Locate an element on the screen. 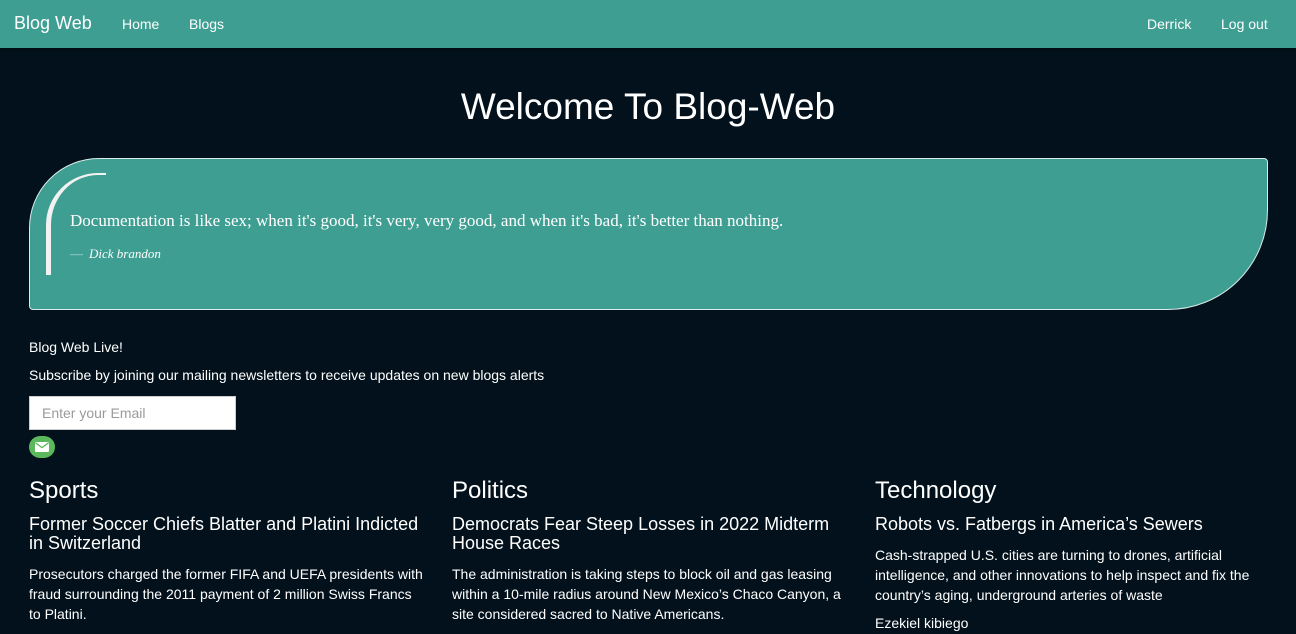 The width and height of the screenshot is (1296, 634). envelope-icon is located at coordinates (42, 447).